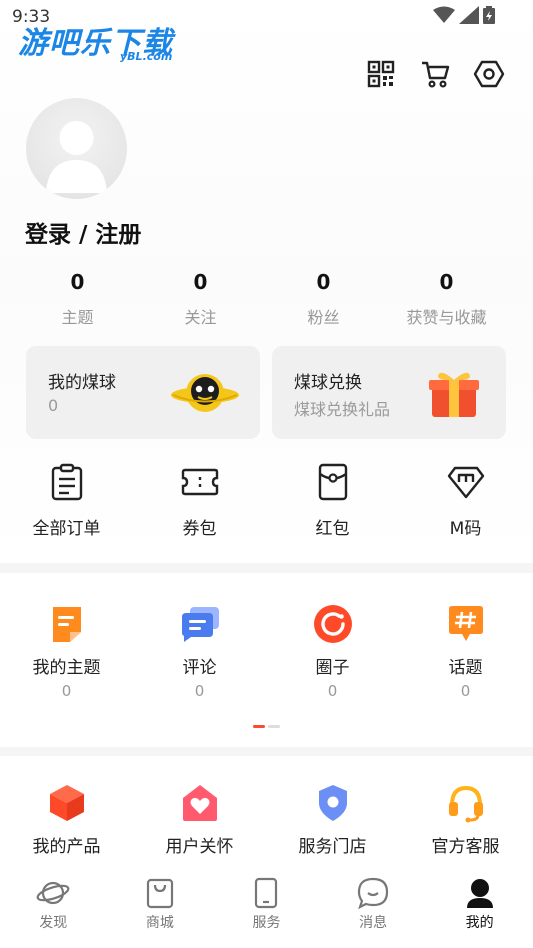  I want to click on official-support-item: 官方客服, so click(465, 819).